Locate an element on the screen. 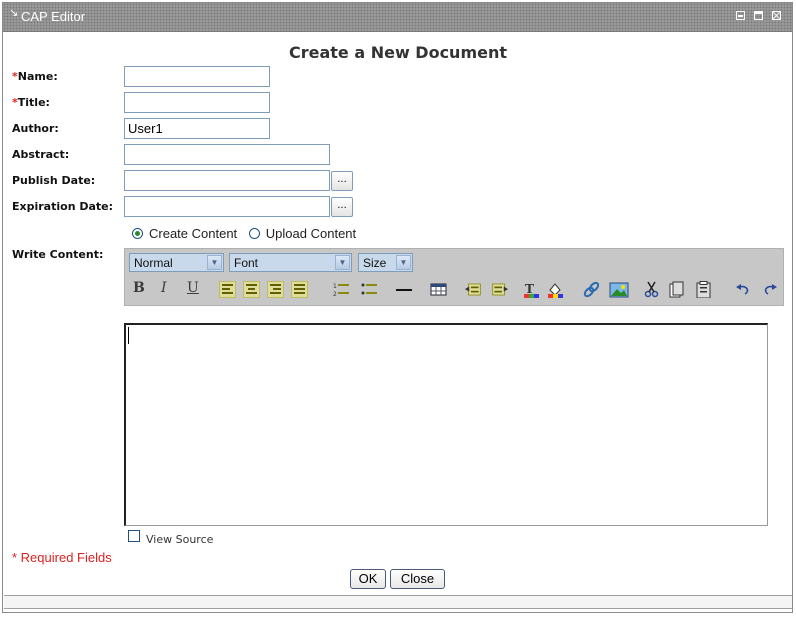 The height and width of the screenshot is (617, 796). align-left-icon is located at coordinates (227, 289).